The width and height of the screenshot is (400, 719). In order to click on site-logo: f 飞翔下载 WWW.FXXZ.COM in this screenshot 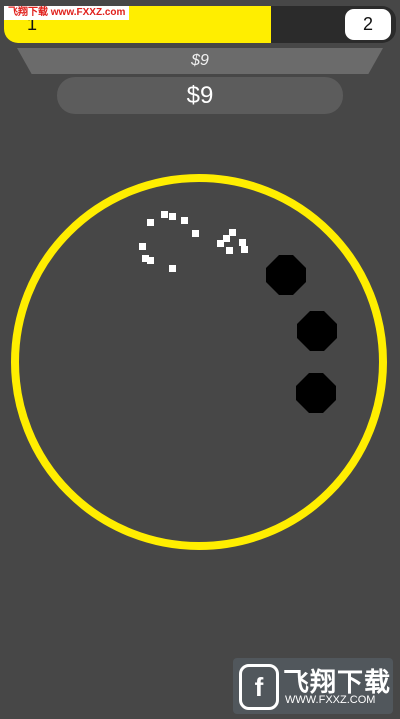, I will do `click(313, 686)`.